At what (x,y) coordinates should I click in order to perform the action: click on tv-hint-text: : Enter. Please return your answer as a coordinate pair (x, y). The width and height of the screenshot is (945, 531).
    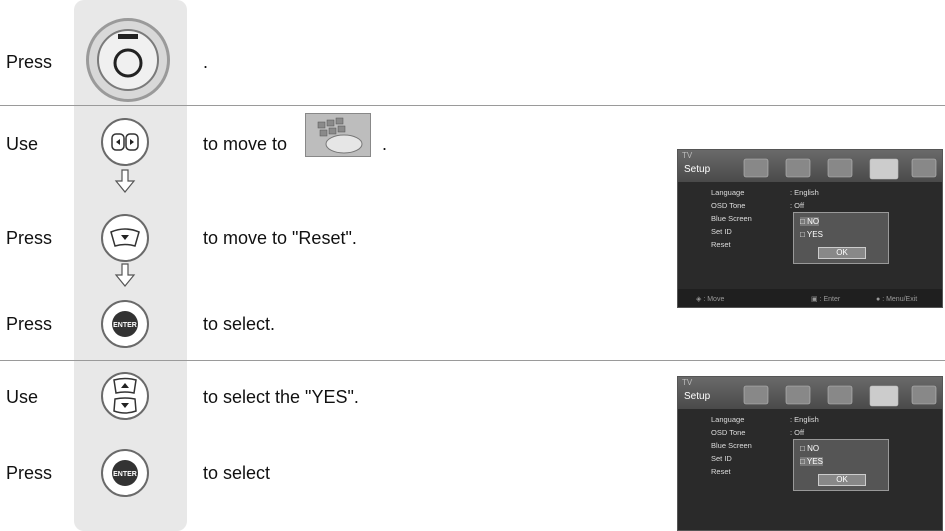
    Looking at the image, I should click on (830, 299).